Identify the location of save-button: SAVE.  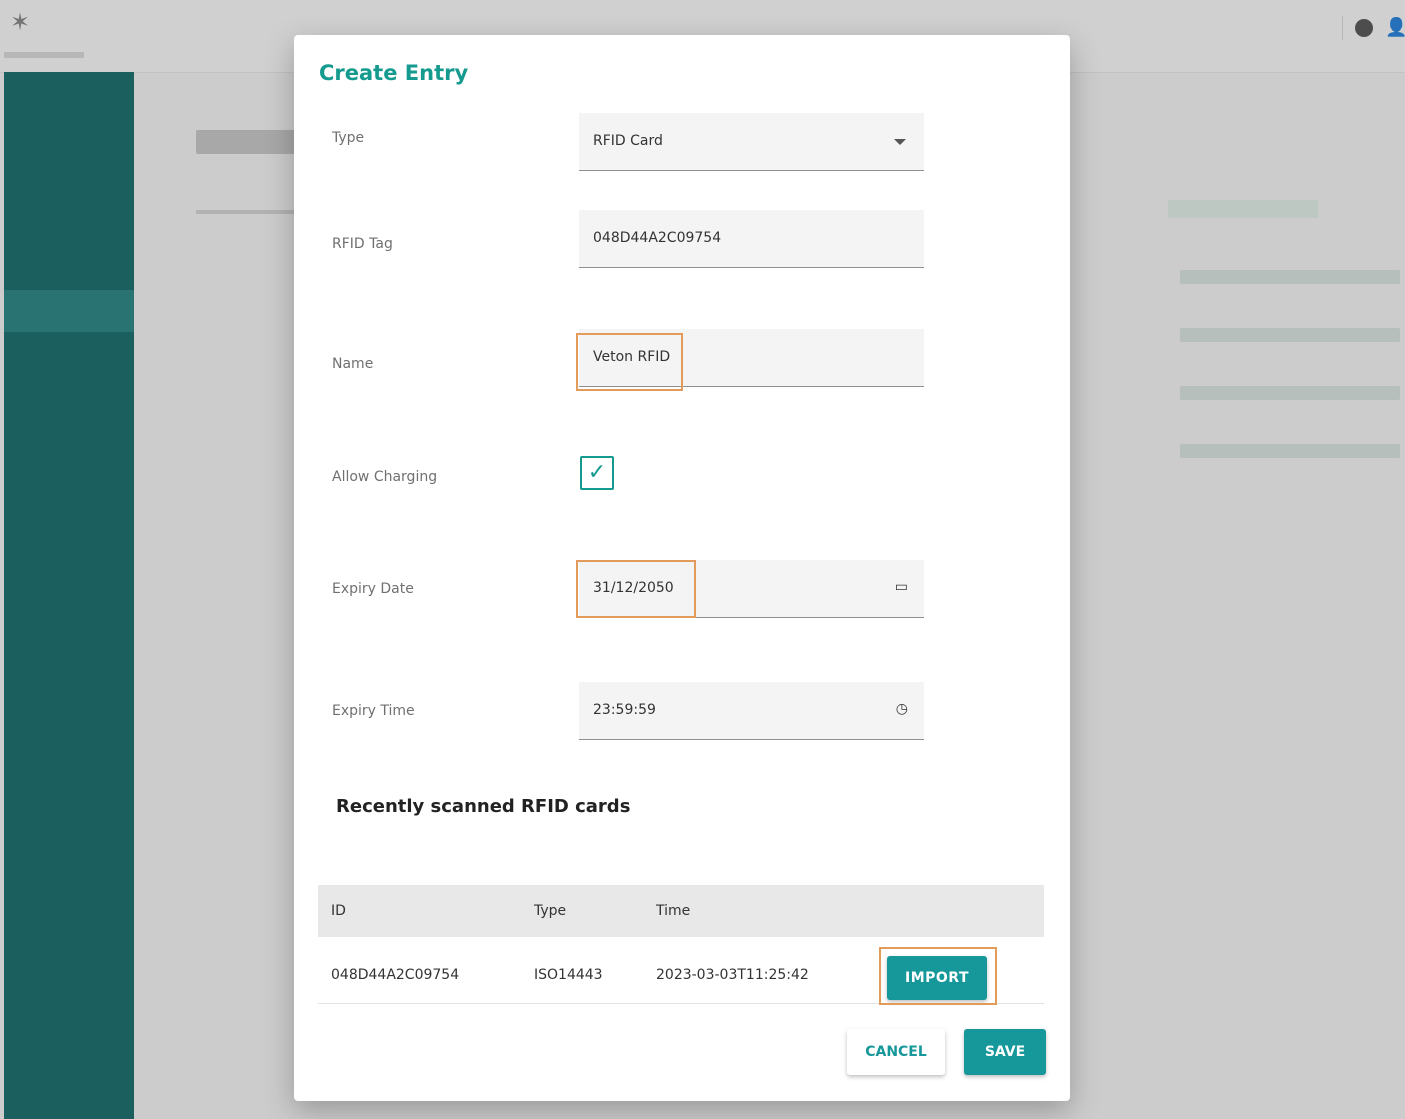
(1005, 1052).